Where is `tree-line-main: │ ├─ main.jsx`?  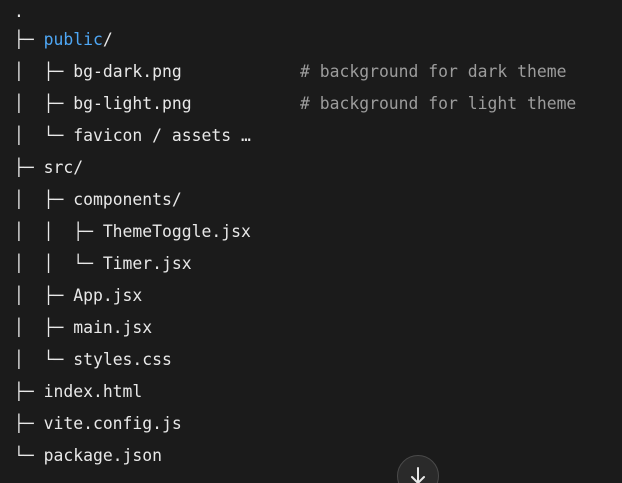 tree-line-main: │ ├─ main.jsx is located at coordinates (318, 328).